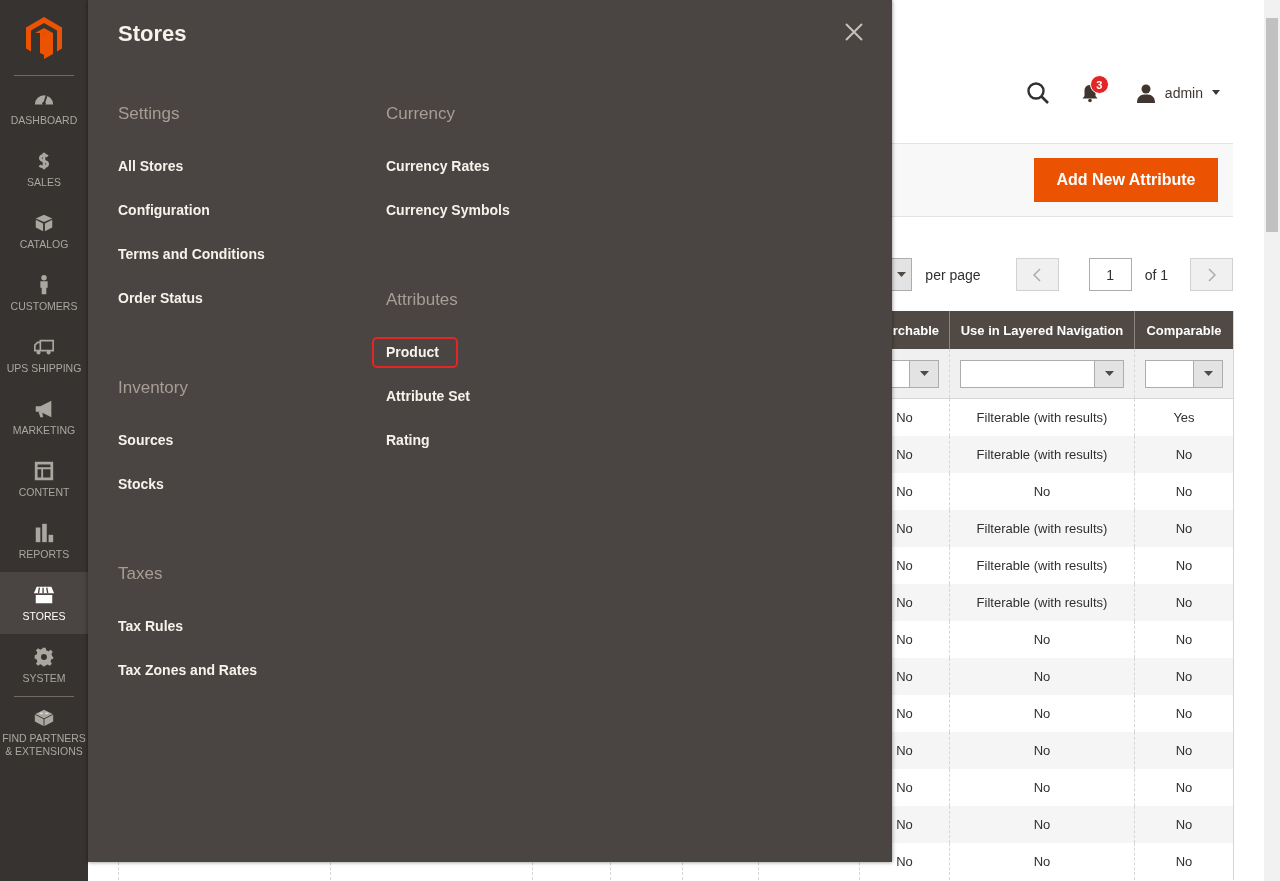  What do you see at coordinates (415, 352) in the screenshot?
I see `menu-link: Product` at bounding box center [415, 352].